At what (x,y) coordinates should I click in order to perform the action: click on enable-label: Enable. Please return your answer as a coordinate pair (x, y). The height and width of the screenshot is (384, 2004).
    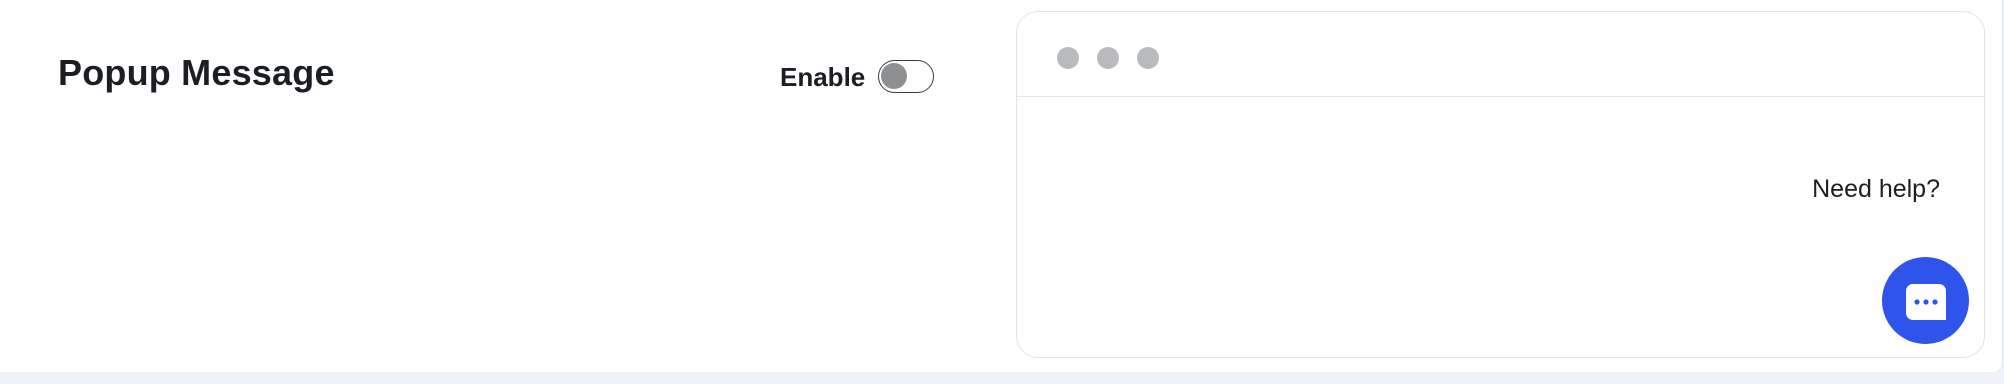
    Looking at the image, I should click on (823, 77).